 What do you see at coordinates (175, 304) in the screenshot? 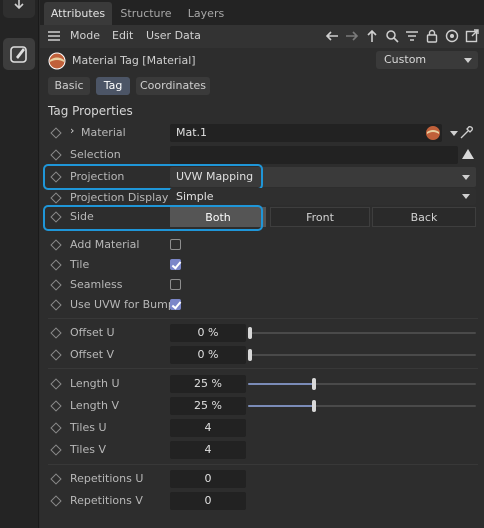
I see `use-uvw-bump-checkbox` at bounding box center [175, 304].